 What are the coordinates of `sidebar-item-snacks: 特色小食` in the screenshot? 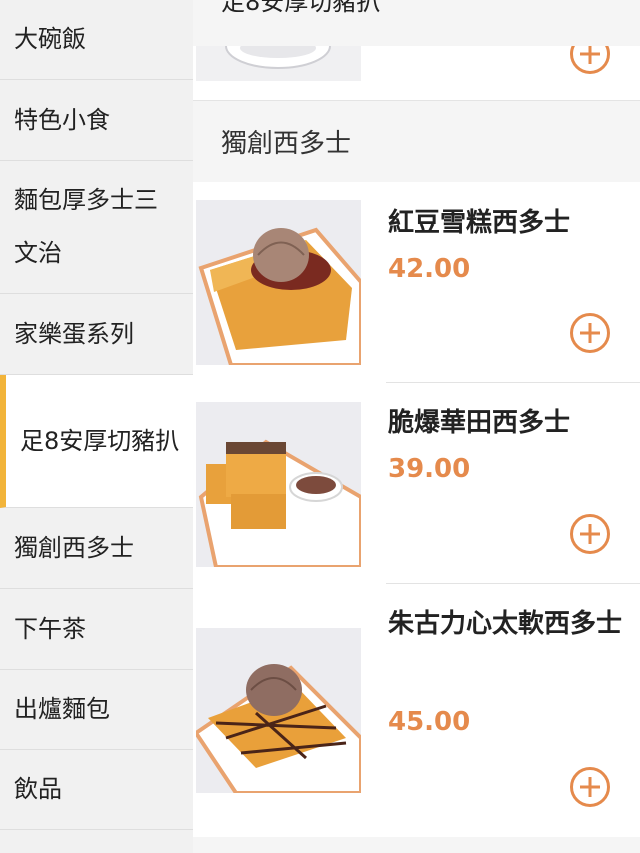 It's located at (96, 120).